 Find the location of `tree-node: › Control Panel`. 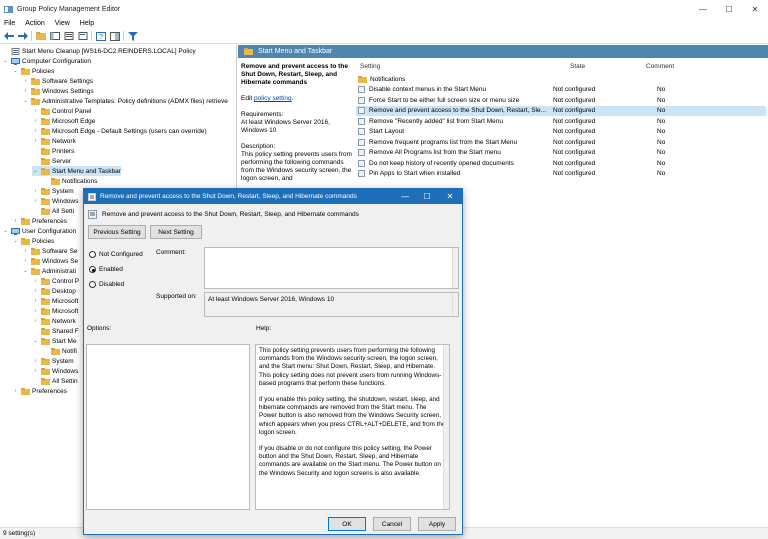

tree-node: › Control Panel is located at coordinates (61, 111).